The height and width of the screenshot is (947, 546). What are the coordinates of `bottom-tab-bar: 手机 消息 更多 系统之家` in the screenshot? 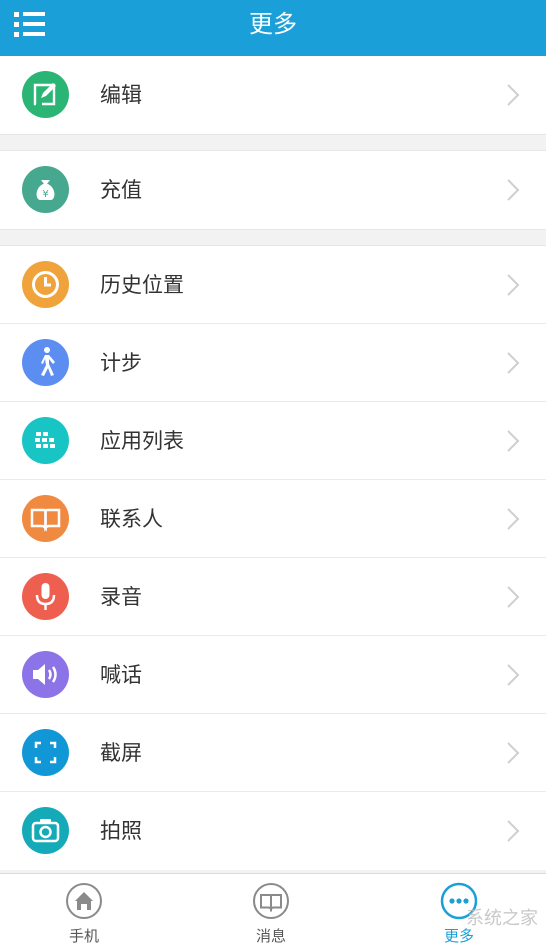 It's located at (273, 910).